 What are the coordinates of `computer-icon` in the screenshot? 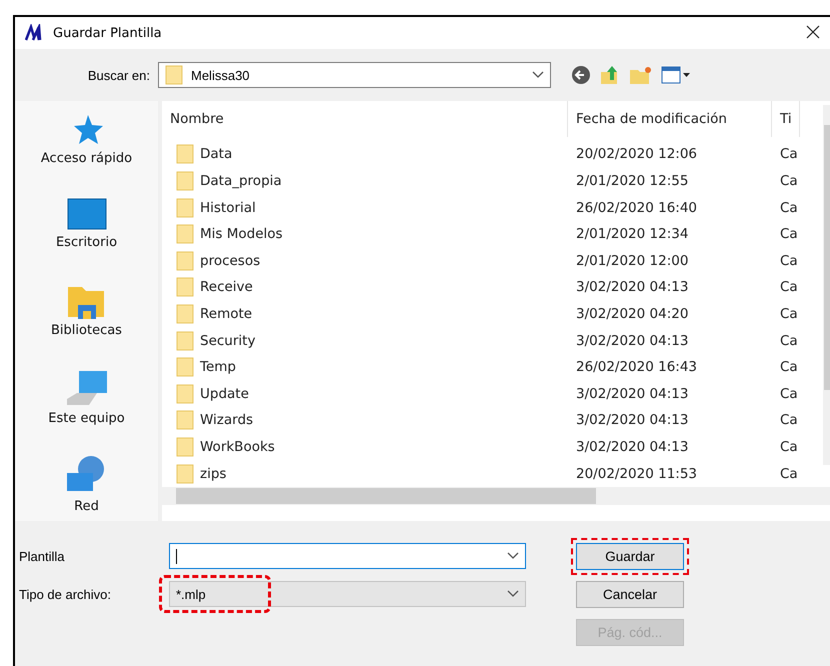 It's located at (86, 388).